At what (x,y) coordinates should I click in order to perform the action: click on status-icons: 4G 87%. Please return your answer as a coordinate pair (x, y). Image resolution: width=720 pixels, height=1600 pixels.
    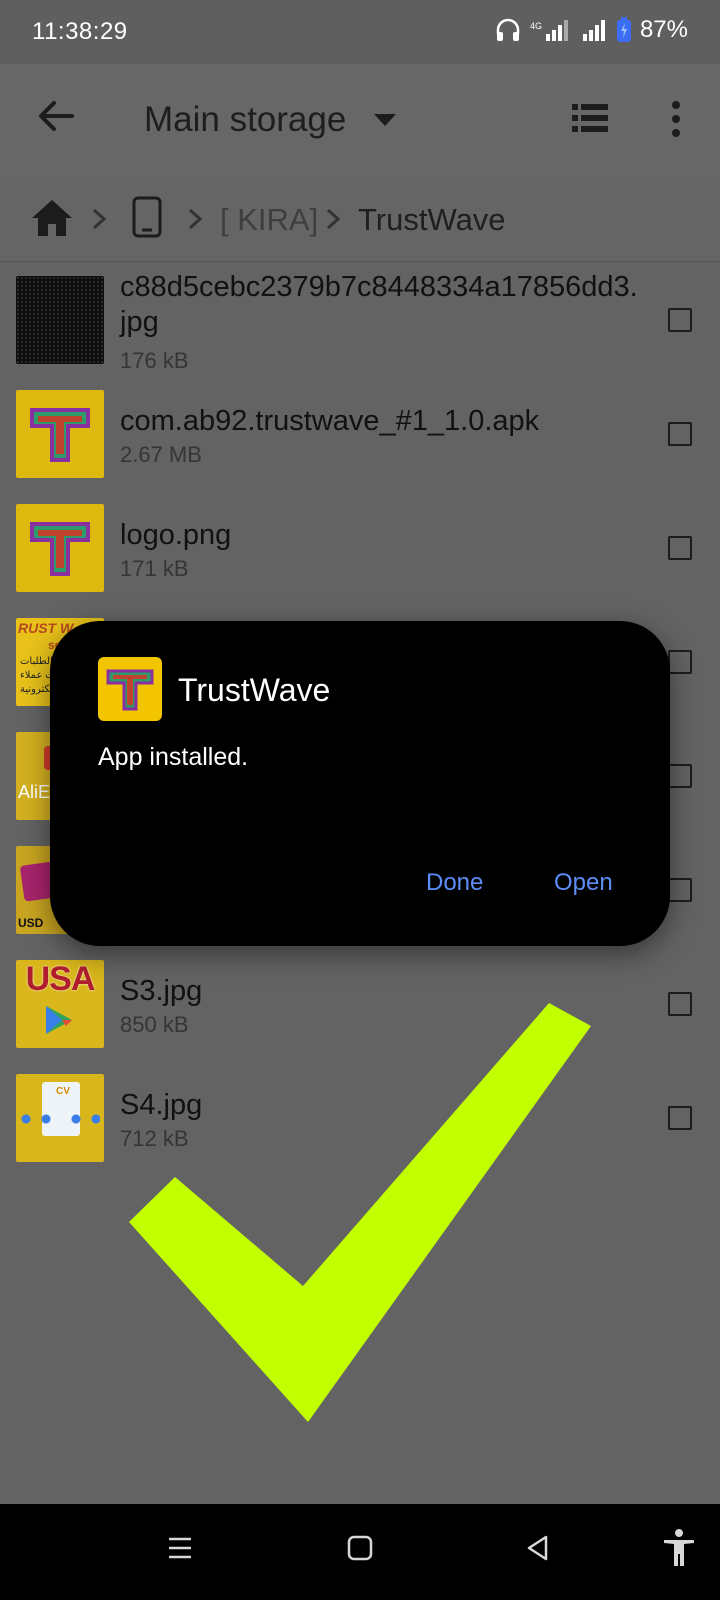
    Looking at the image, I should click on (591, 30).